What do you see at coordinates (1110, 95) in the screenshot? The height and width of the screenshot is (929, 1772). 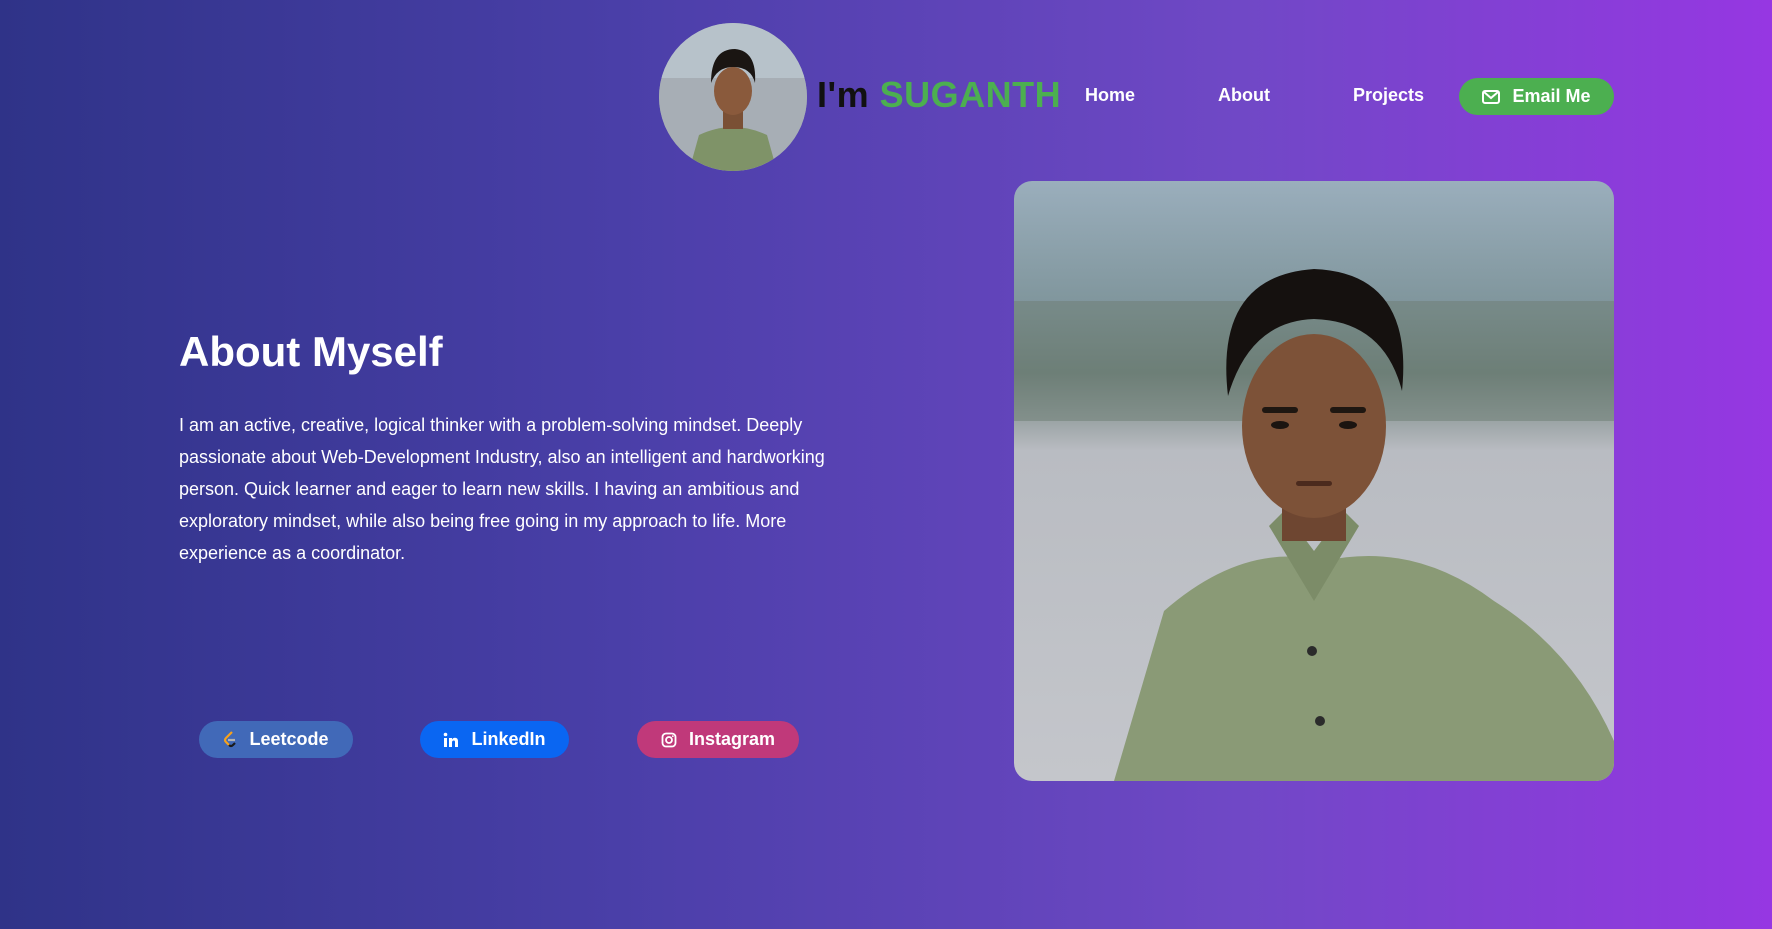 I see `nav-home: Home` at bounding box center [1110, 95].